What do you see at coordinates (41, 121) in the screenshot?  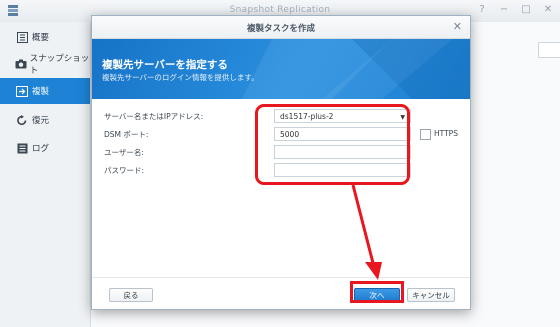 I see `sidebar-item-label: 復元` at bounding box center [41, 121].